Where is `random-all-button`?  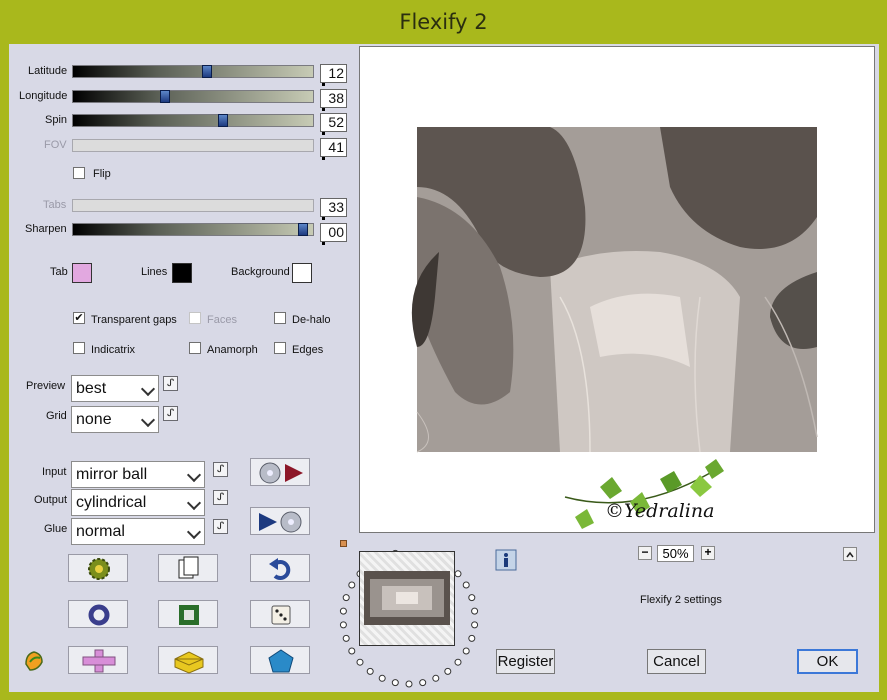 random-all-button is located at coordinates (98, 568).